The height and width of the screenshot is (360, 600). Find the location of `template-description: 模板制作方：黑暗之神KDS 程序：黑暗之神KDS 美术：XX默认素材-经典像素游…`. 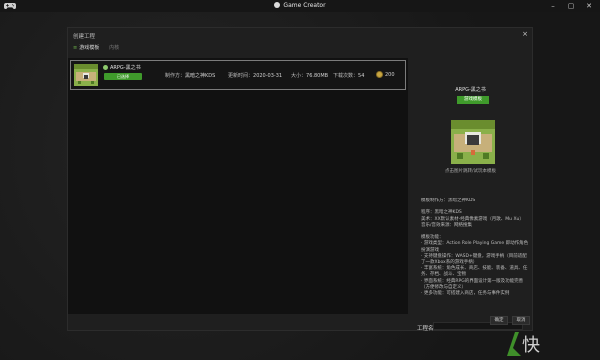

template-description: 模板制作方：黑暗之神KDS 程序：黑暗之神KDS 美术：XX默认素材-经典像素游… is located at coordinates (475, 247).